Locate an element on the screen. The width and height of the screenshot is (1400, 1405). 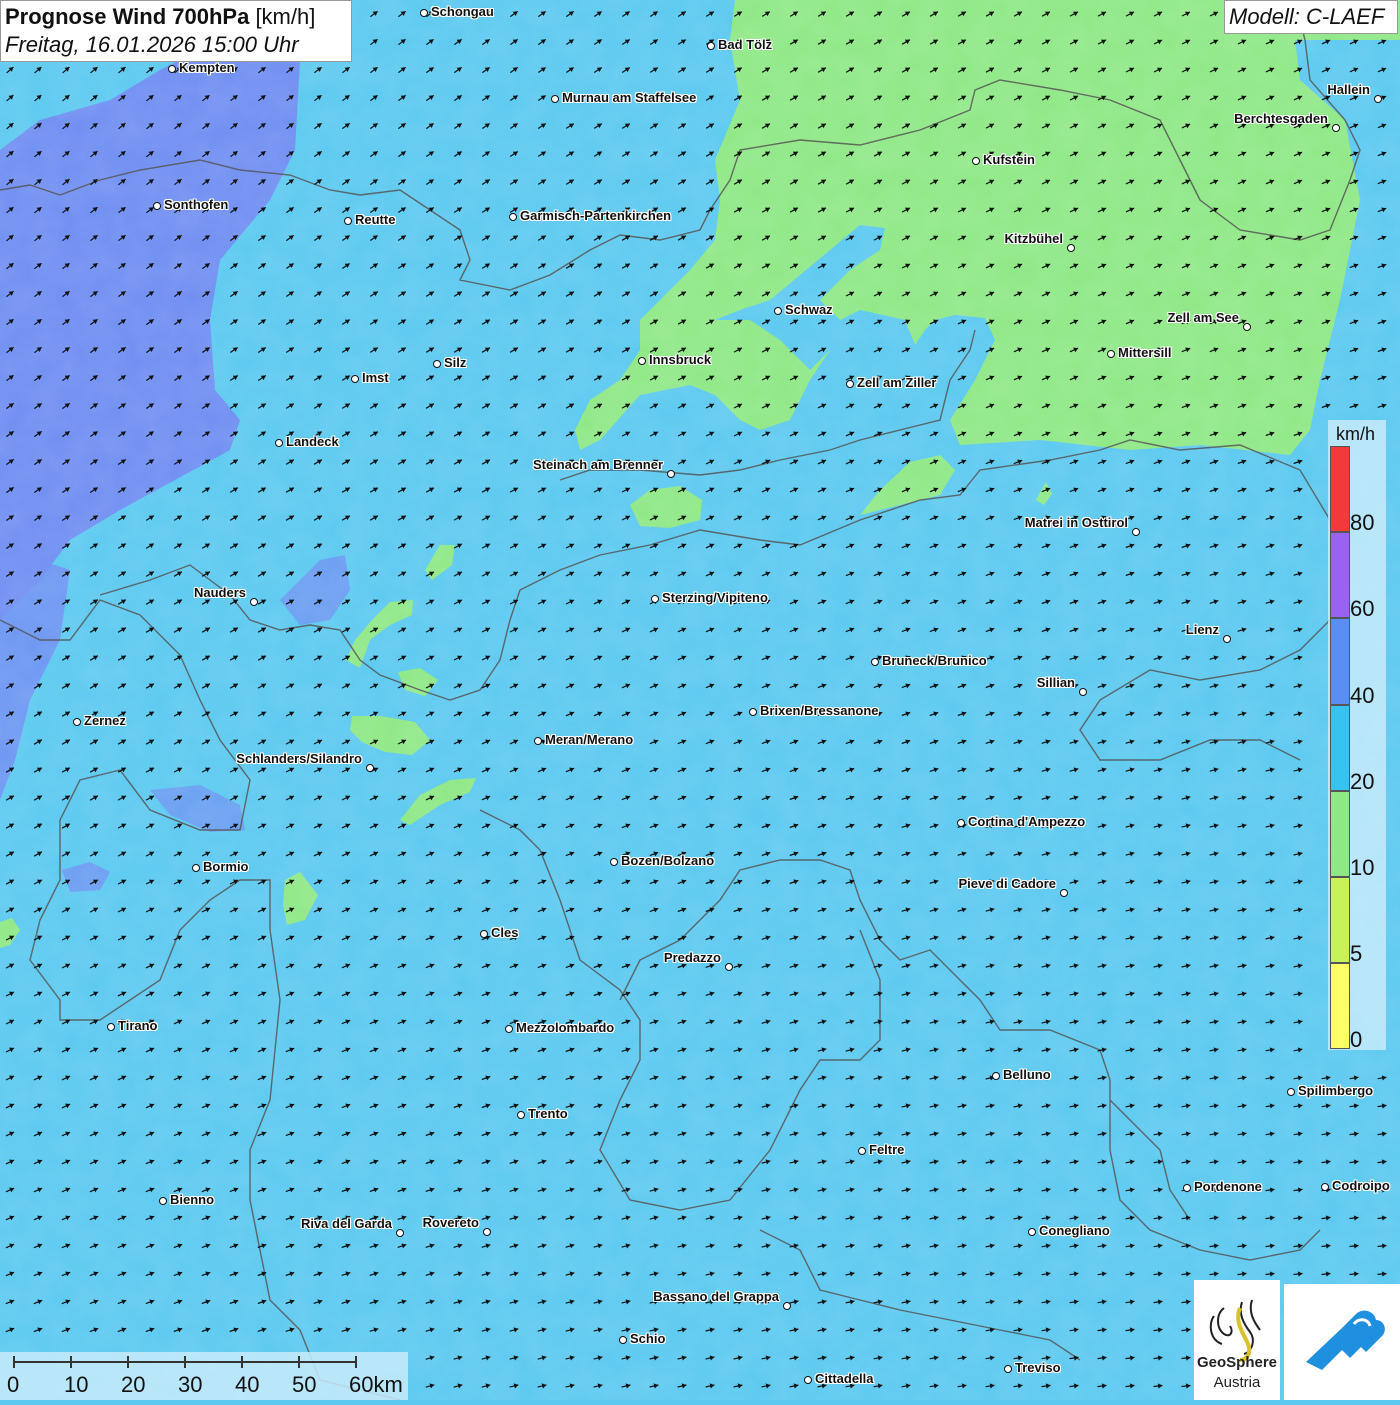
city-label: Hallein is located at coordinates (1348, 89).